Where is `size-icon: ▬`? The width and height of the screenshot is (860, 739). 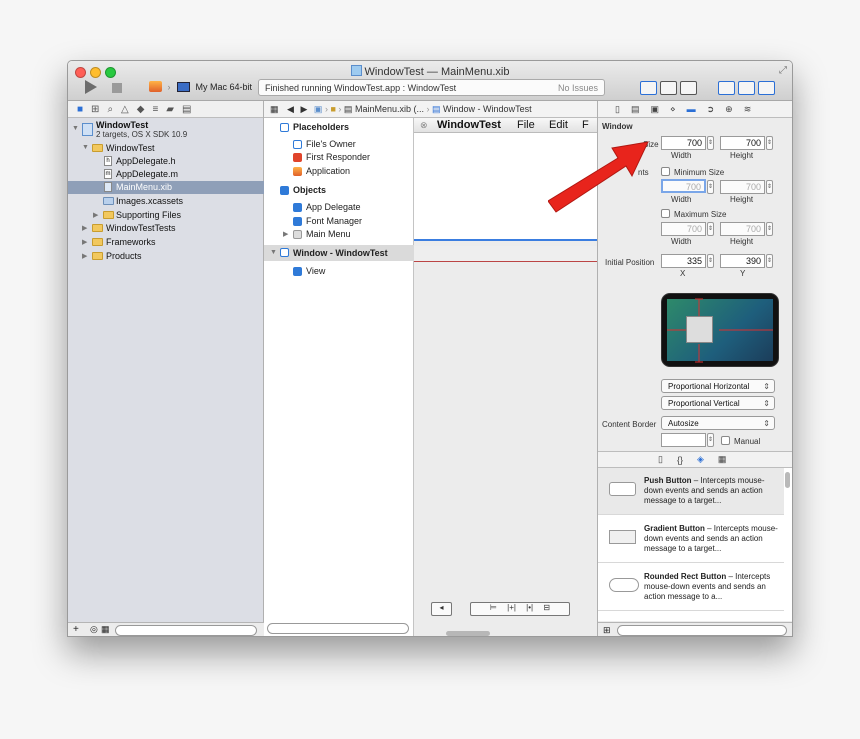
size-icon: ▬ is located at coordinates (691, 109).